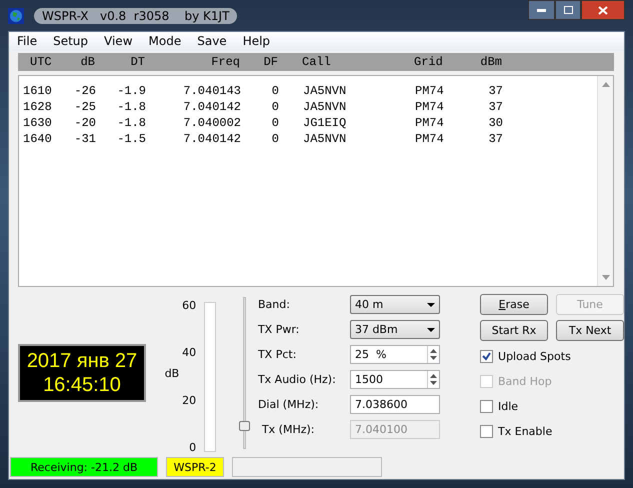  I want to click on table-cell-text: 1640, so click(38, 140).